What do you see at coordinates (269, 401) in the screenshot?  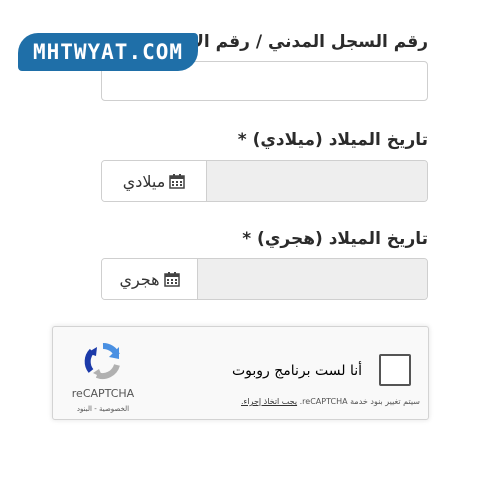 I see `notice-action-link: يجب اتخاذ إجراء.` at bounding box center [269, 401].